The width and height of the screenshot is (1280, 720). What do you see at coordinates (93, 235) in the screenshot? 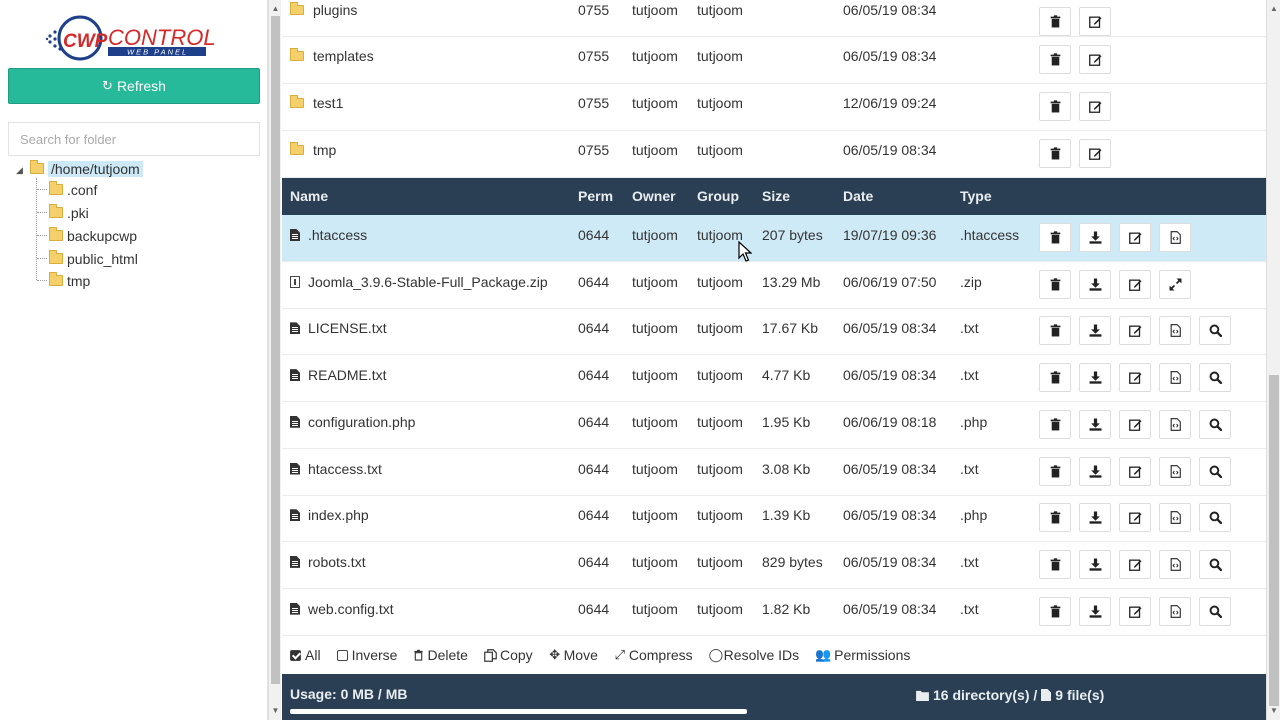
I see `tree-node-backupcwp: backupcwp` at bounding box center [93, 235].